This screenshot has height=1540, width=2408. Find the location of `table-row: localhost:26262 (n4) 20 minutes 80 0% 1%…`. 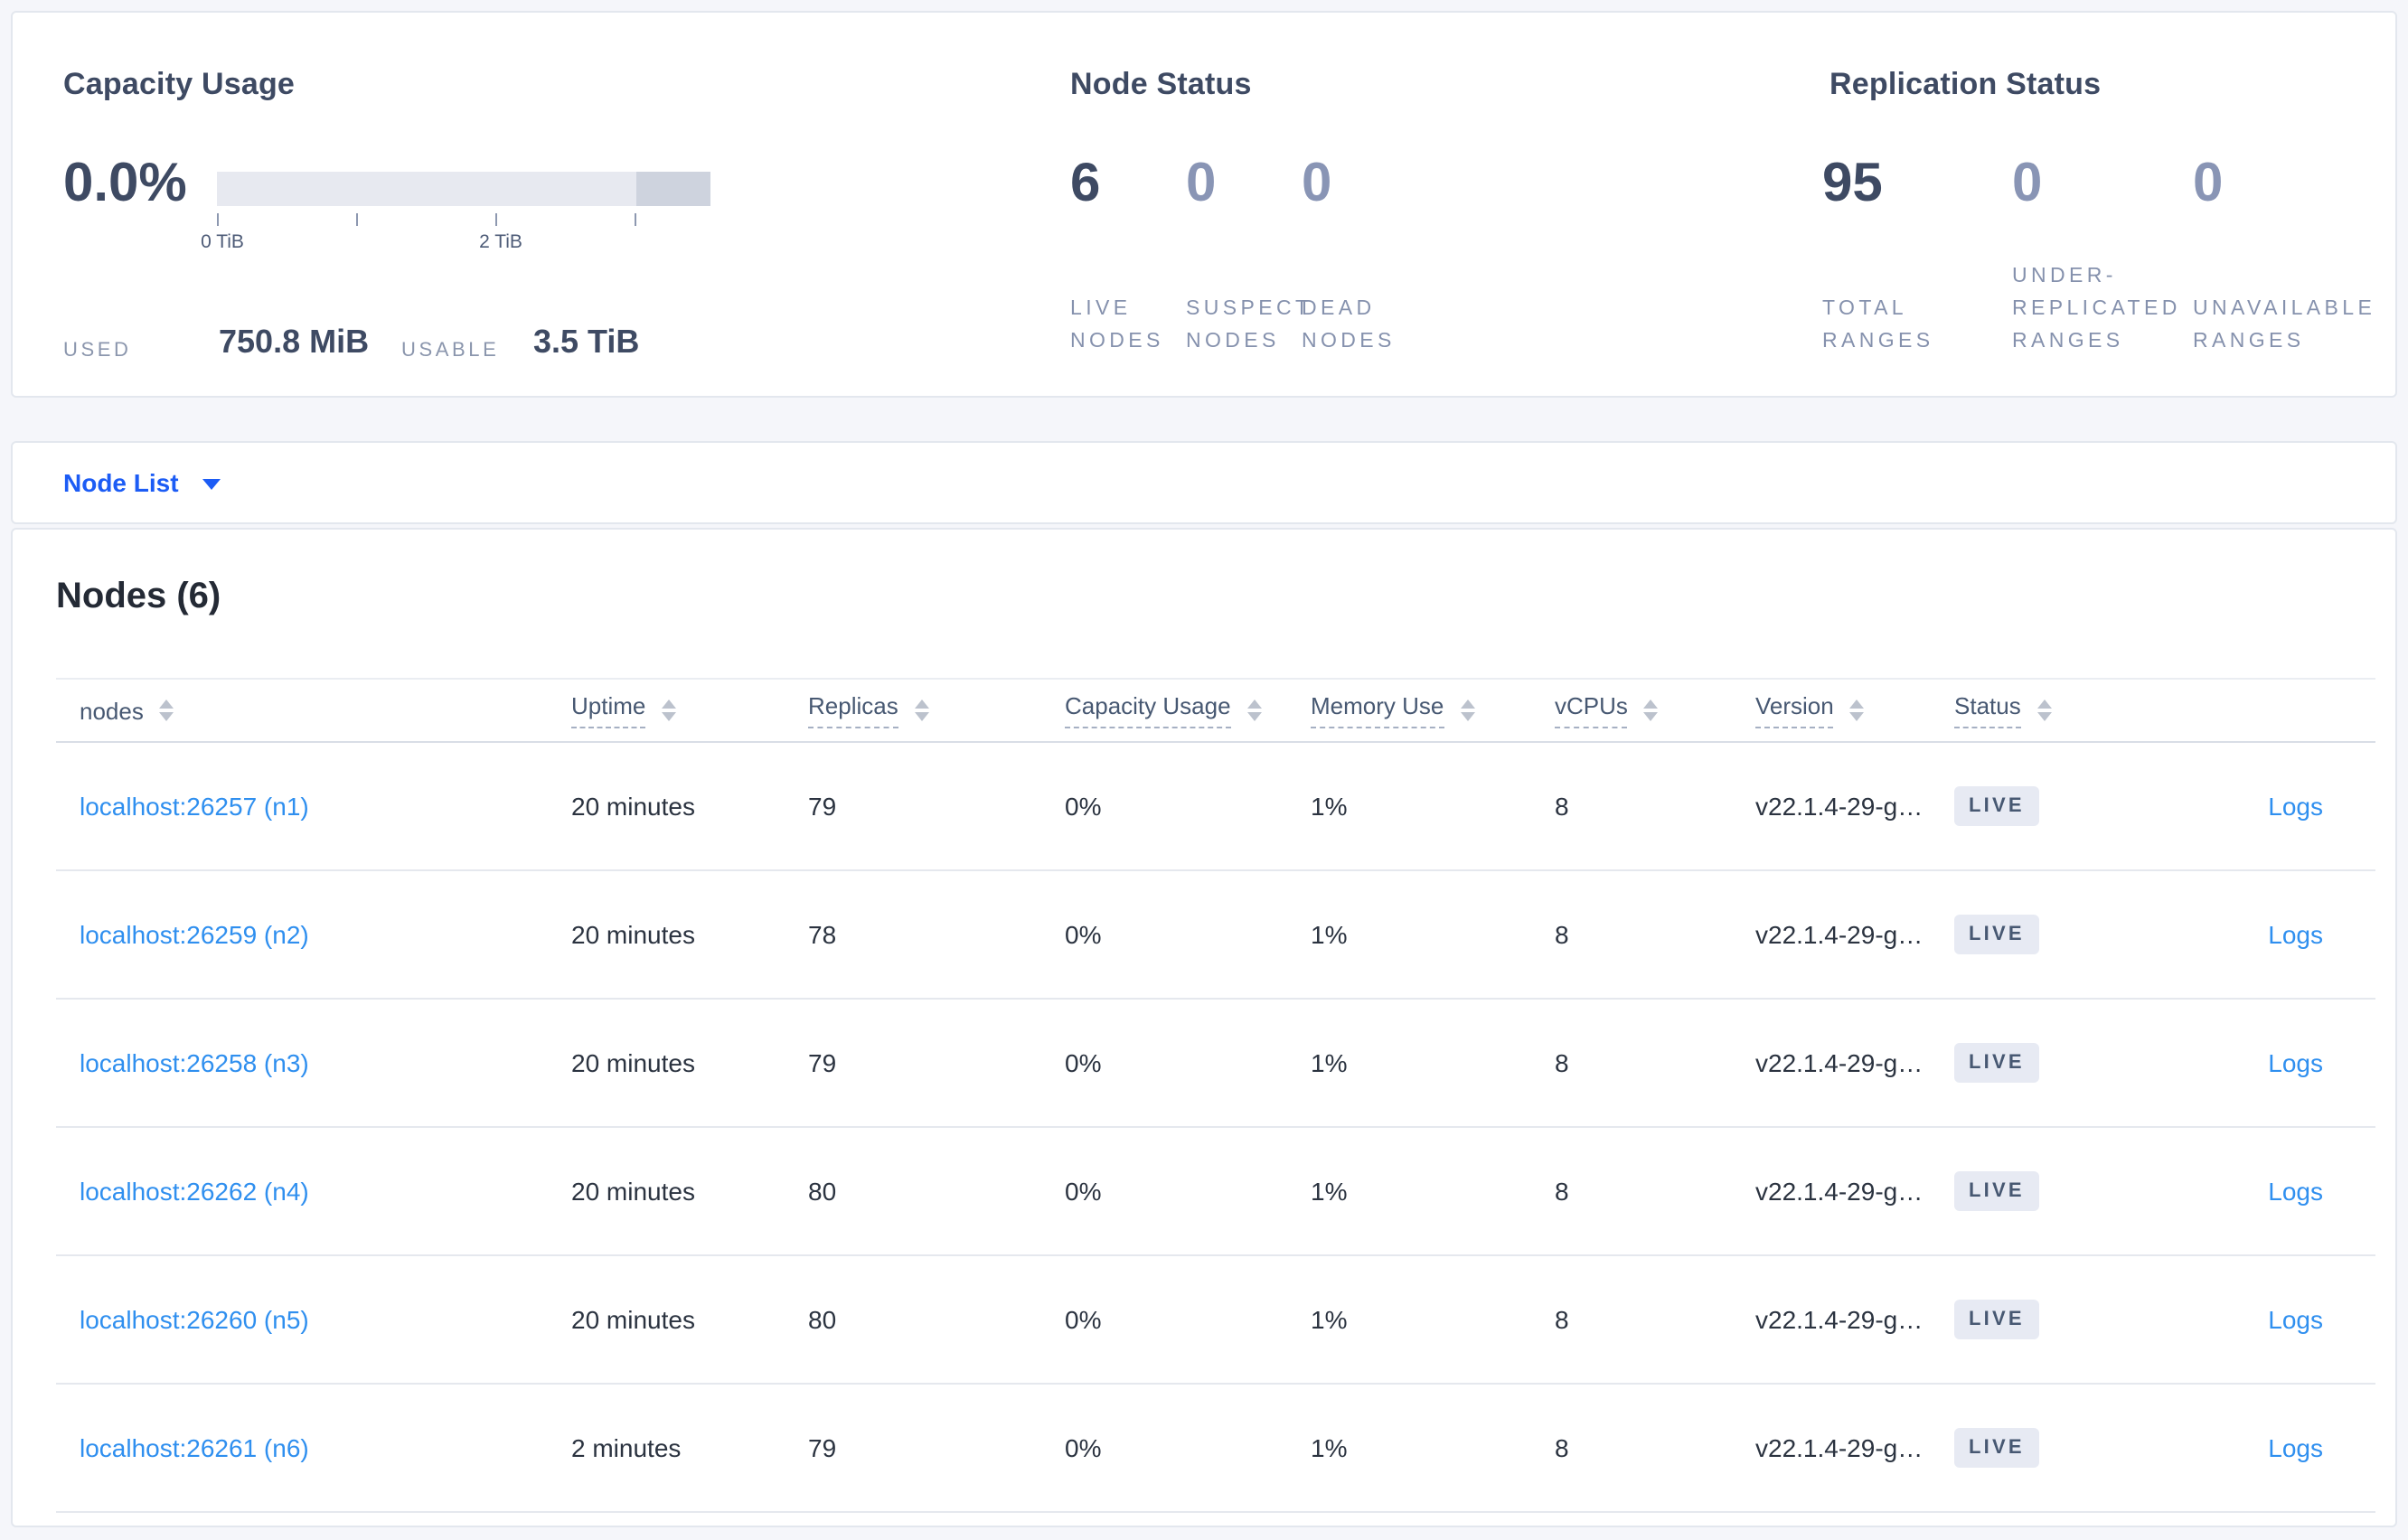

table-row: localhost:26262 (n4) 20 minutes 80 0% 1%… is located at coordinates (1215, 1192).